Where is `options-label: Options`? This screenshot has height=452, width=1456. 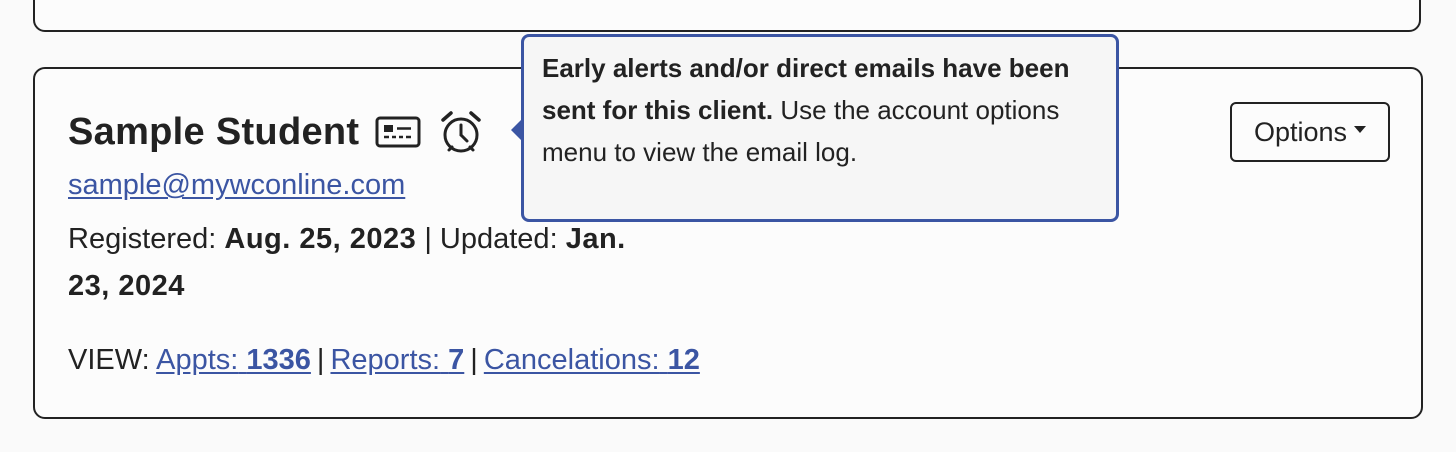 options-label: Options is located at coordinates (1300, 131).